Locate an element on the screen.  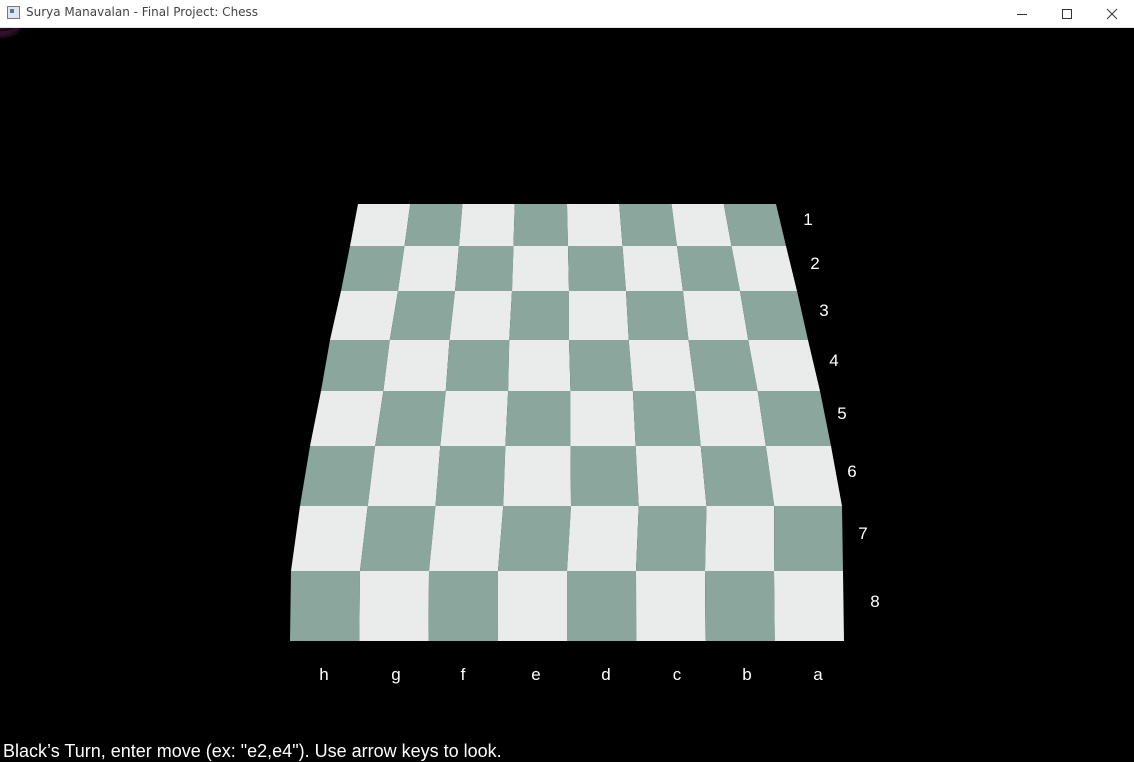
maximize-icon is located at coordinates (1067, 13).